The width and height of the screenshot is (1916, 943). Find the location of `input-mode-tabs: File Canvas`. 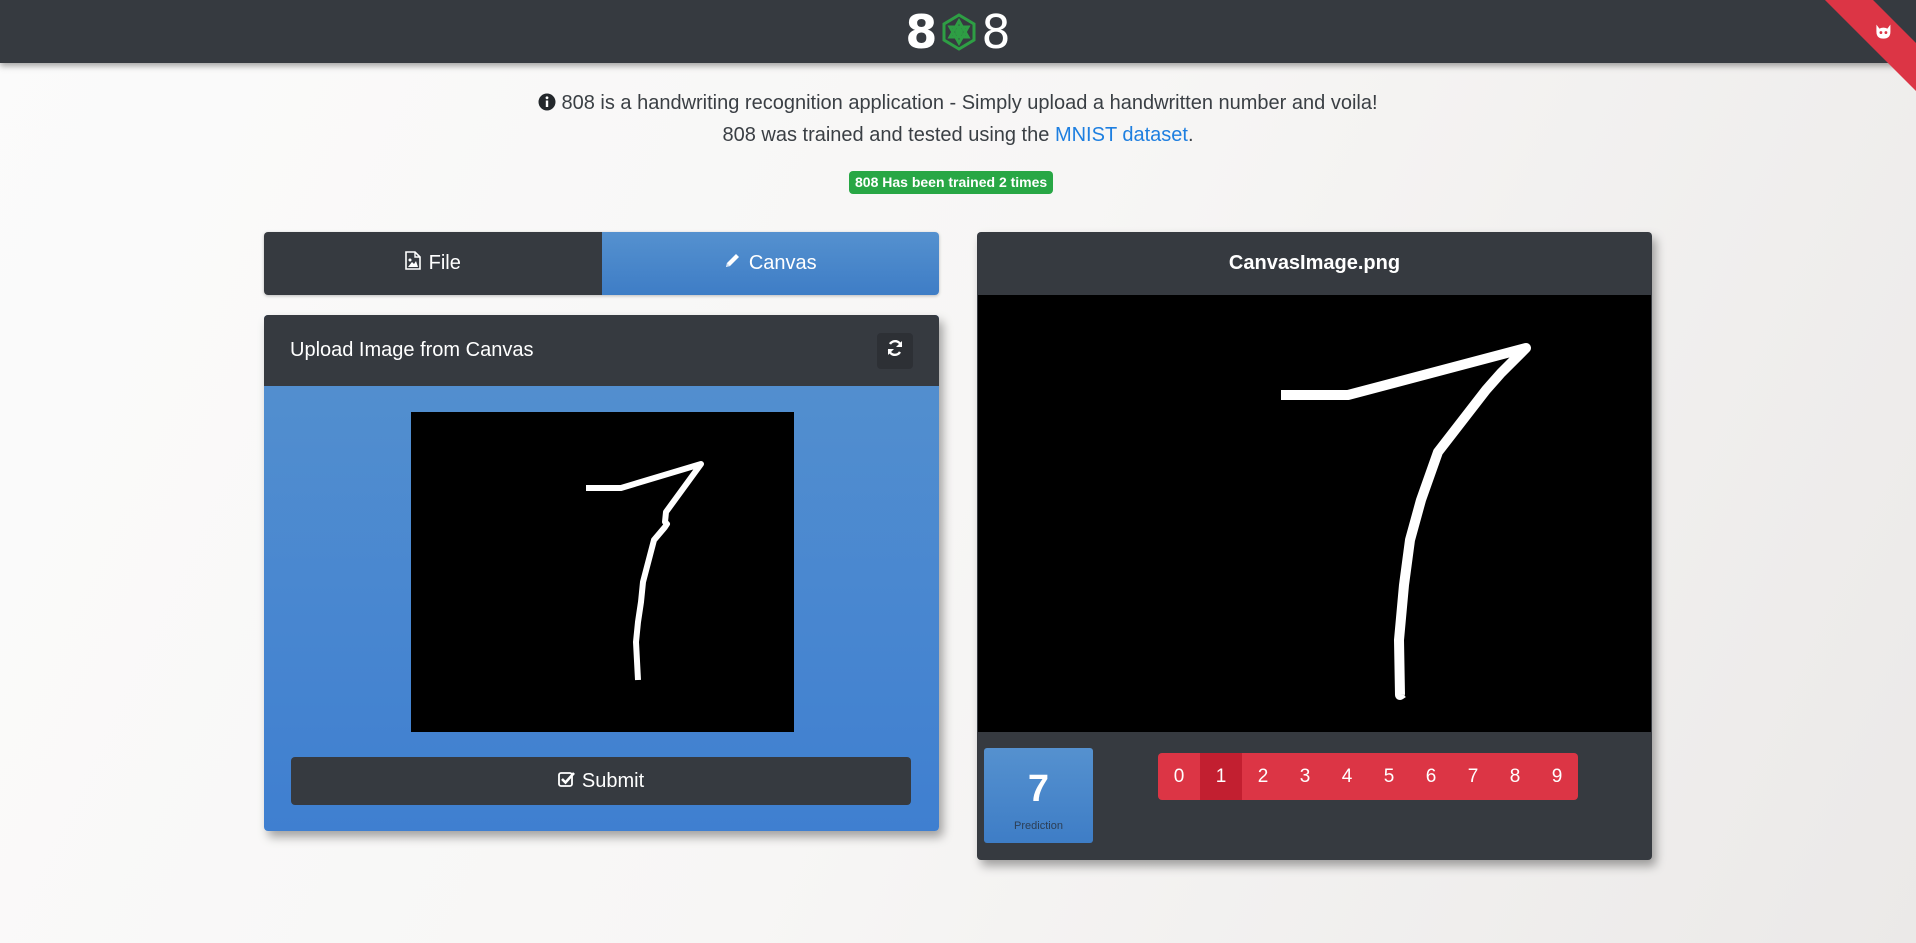

input-mode-tabs: File Canvas is located at coordinates (601, 263).